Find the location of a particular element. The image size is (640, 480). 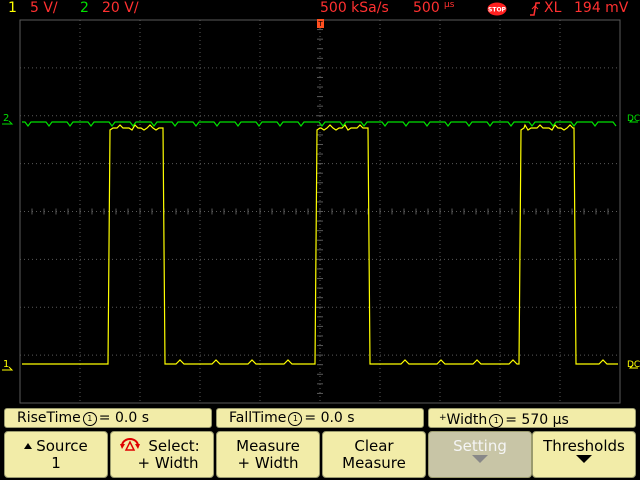

ch2-number: 2 is located at coordinates (84, 8).